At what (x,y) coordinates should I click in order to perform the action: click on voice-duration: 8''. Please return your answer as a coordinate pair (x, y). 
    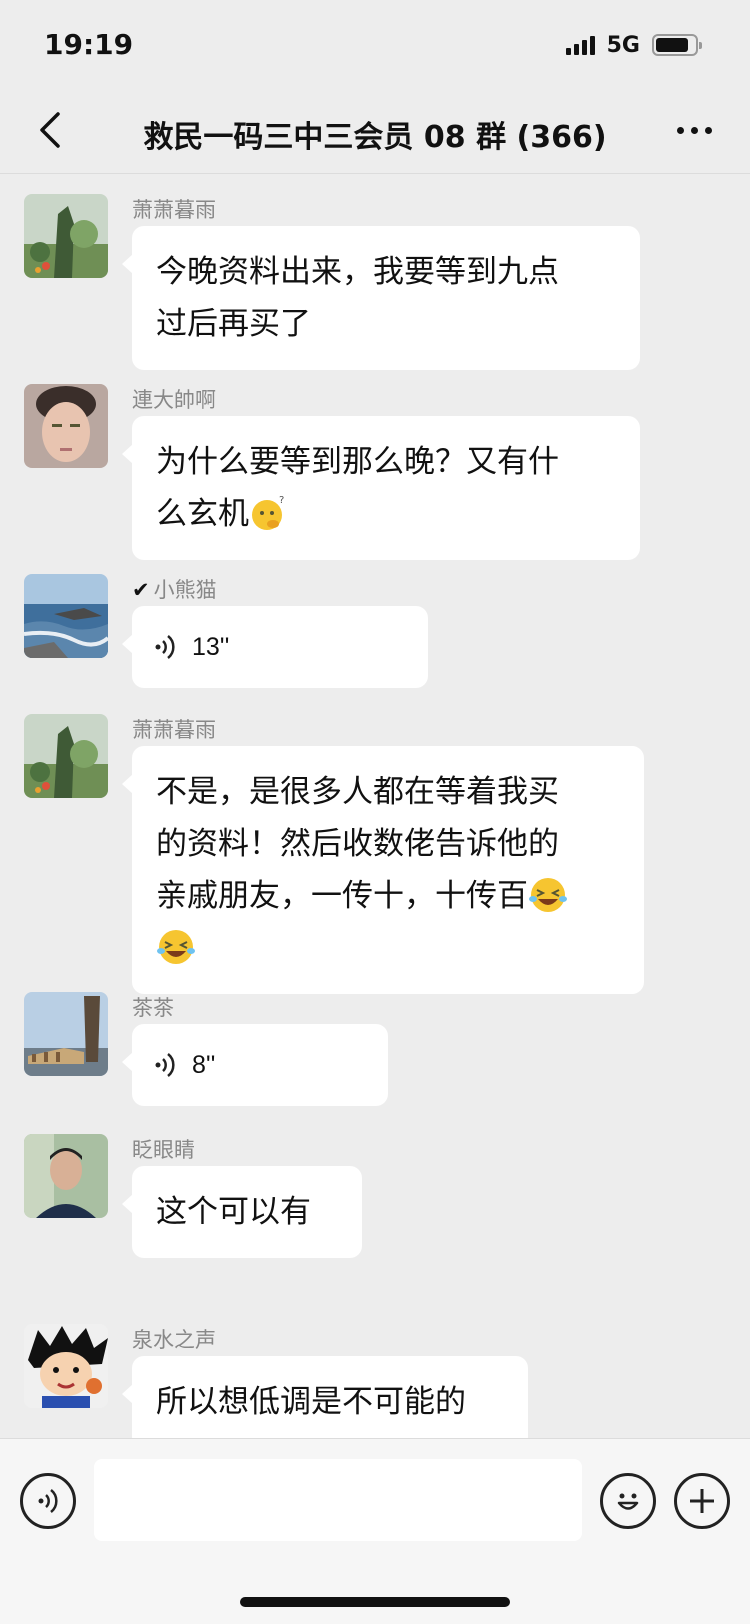
    Looking at the image, I should click on (204, 1065).